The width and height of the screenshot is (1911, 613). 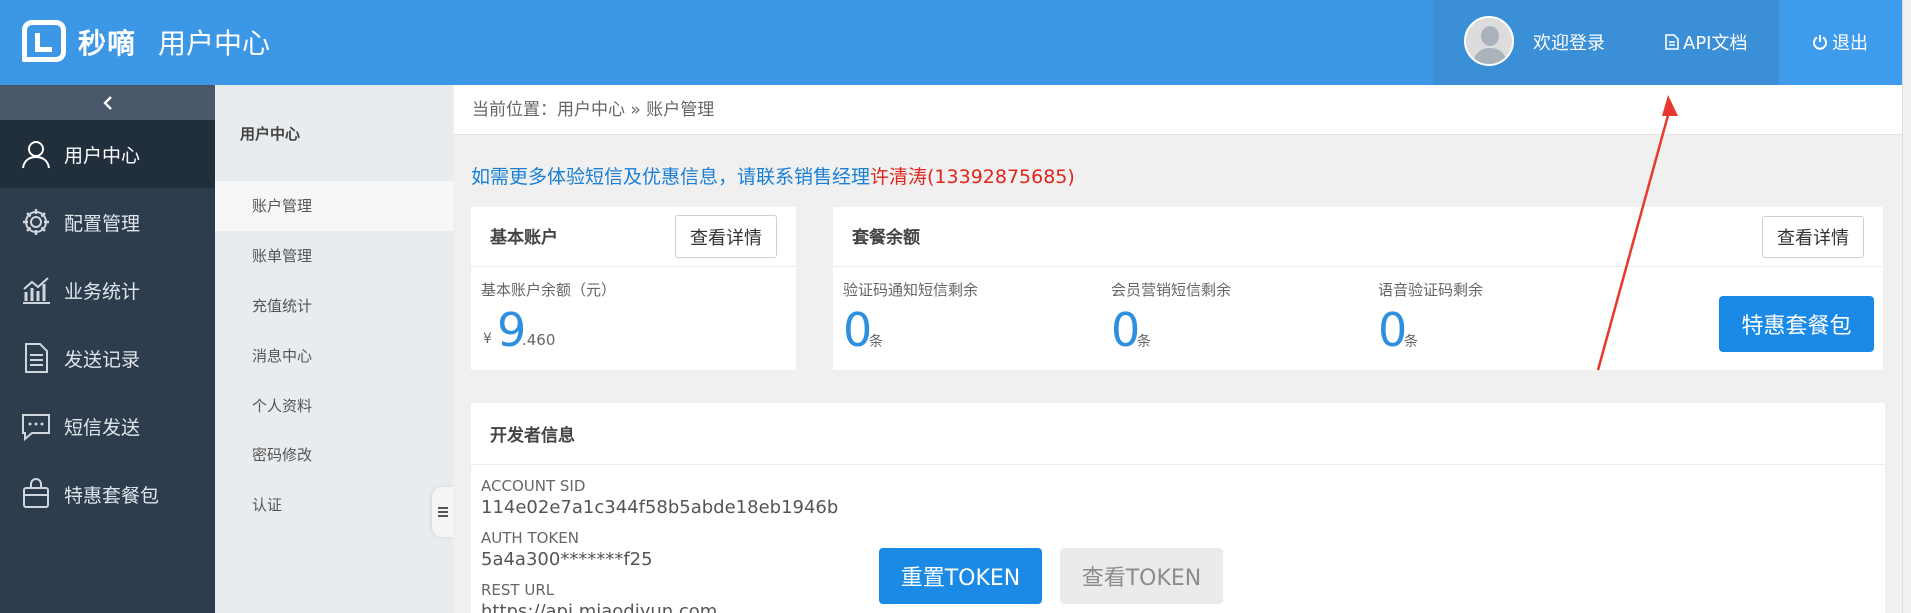 I want to click on currency-symbol: ¥, so click(x=487, y=339).